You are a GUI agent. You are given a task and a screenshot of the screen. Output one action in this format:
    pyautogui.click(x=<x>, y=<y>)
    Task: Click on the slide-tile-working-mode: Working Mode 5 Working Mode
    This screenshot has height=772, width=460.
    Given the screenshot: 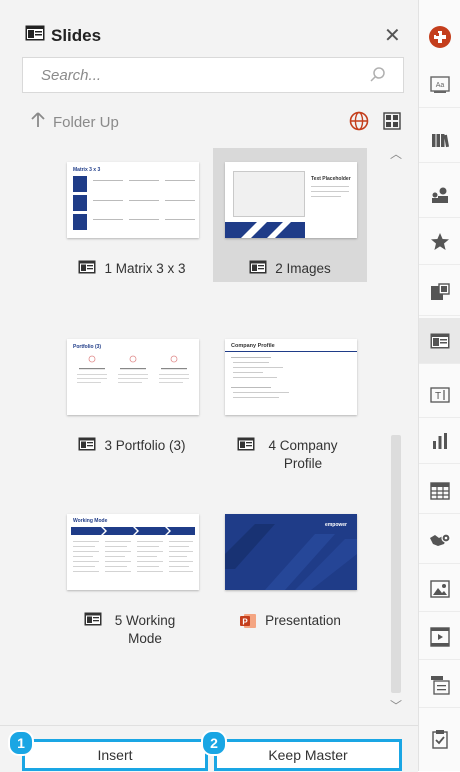 What is the action you would take?
    pyautogui.click(x=132, y=575)
    